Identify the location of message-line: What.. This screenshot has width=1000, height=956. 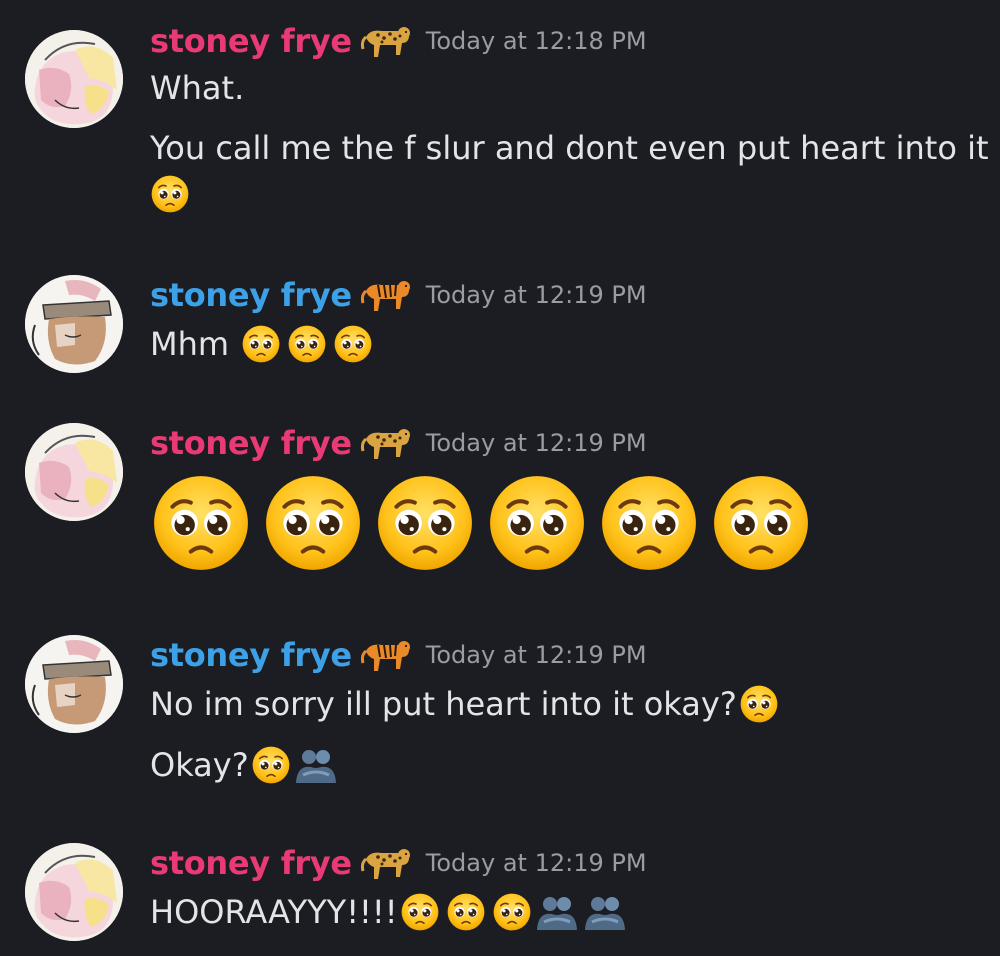
(197, 88).